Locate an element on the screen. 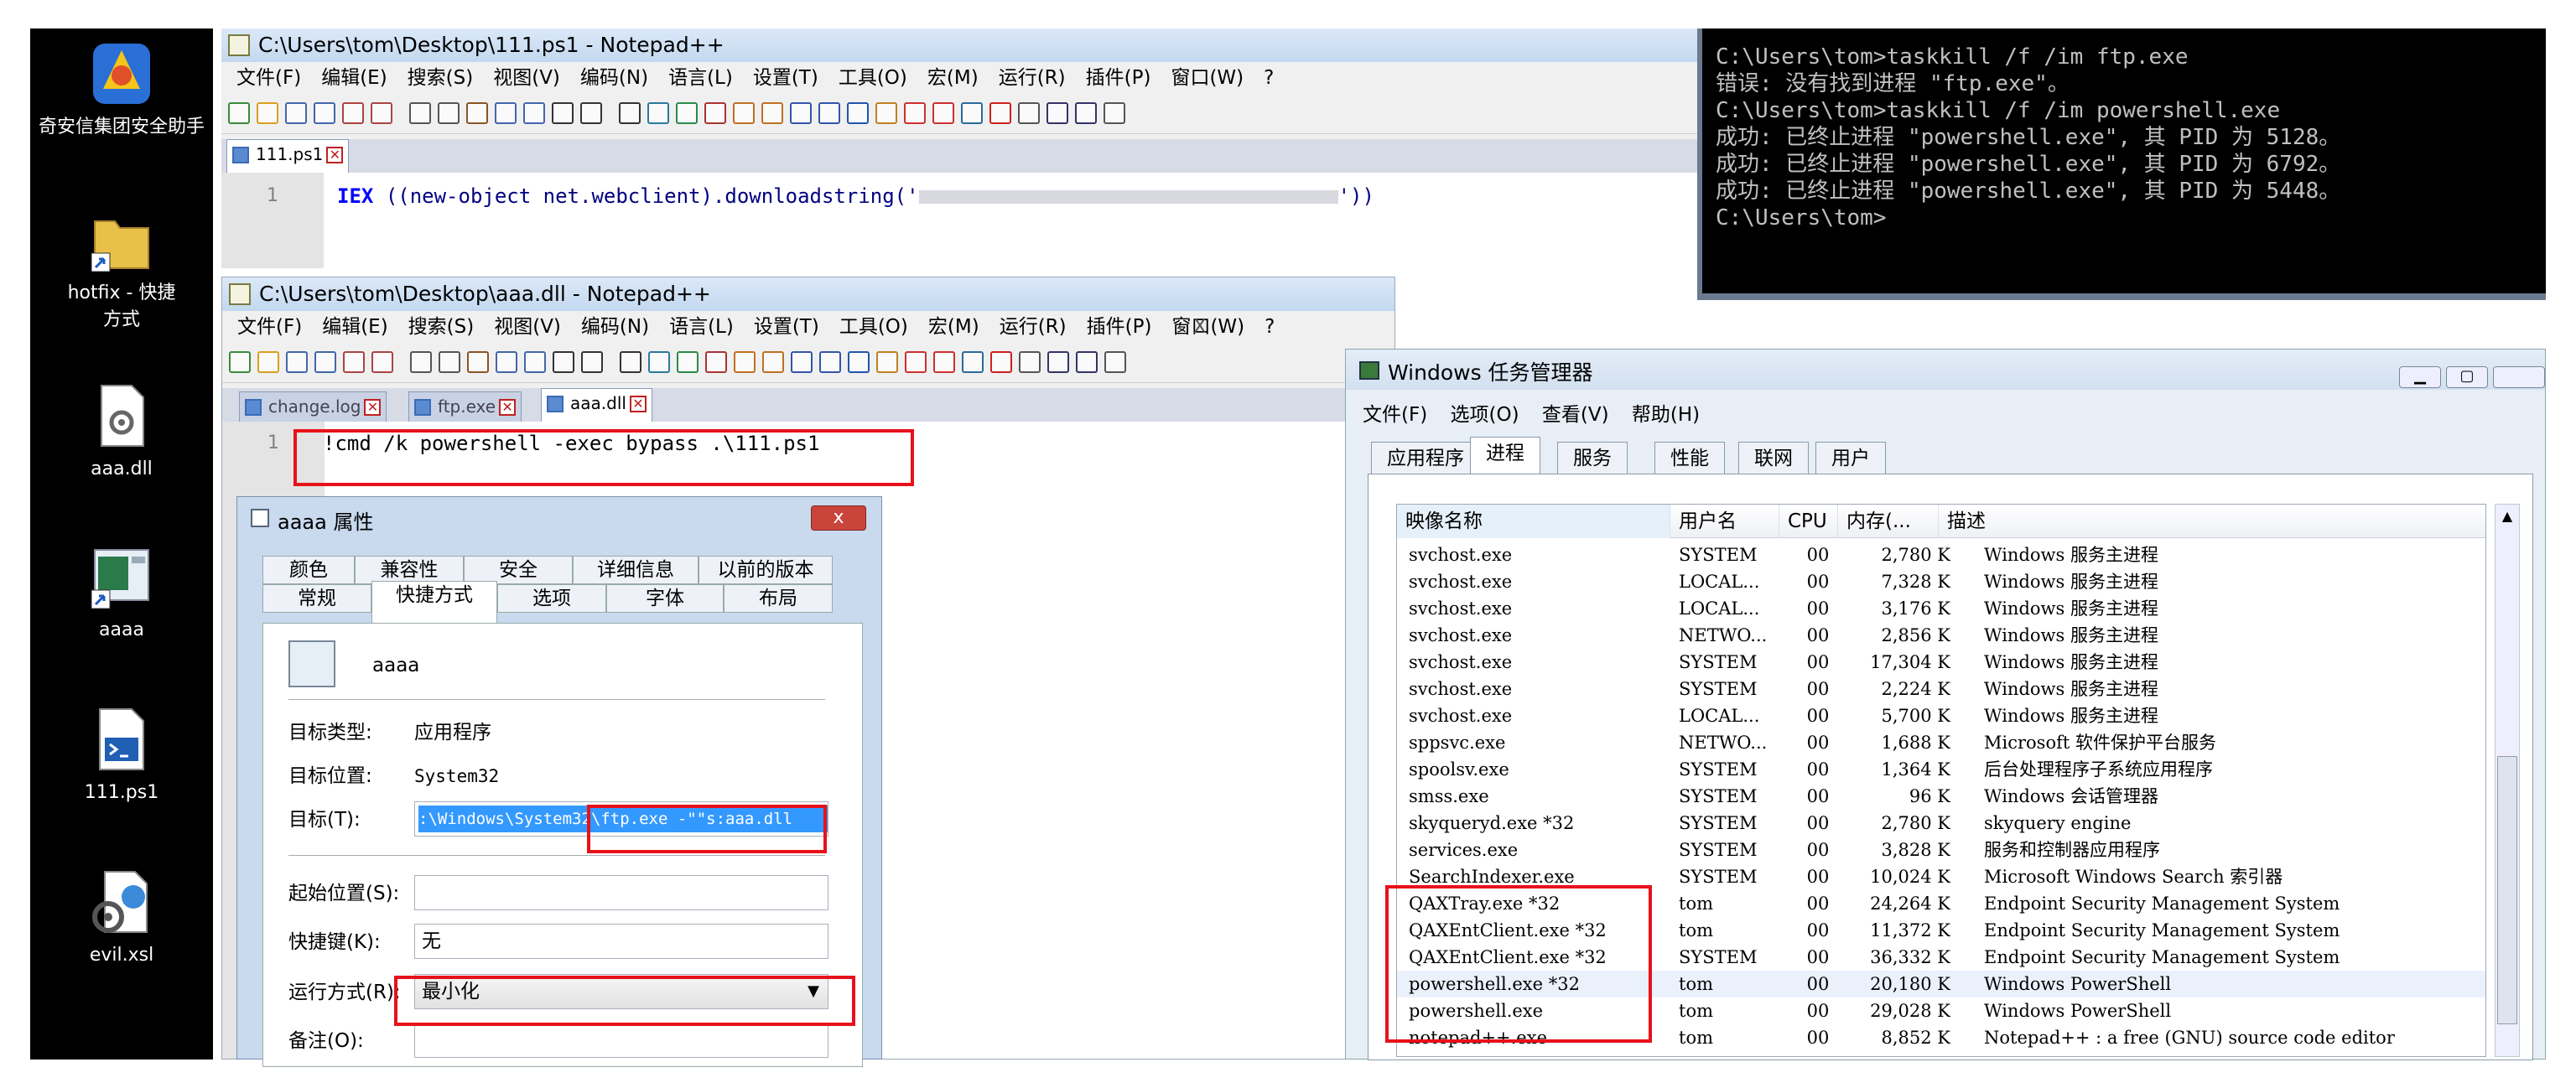  column-cpu: CPU is located at coordinates (1809, 521).